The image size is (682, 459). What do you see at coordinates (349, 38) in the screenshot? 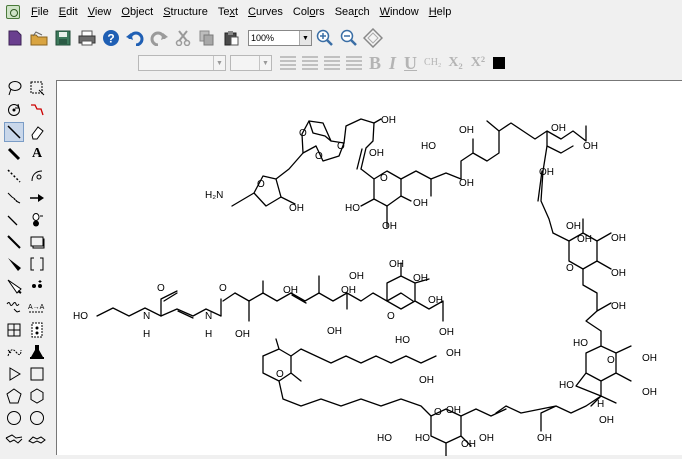
I see `zoom-out-icon` at bounding box center [349, 38].